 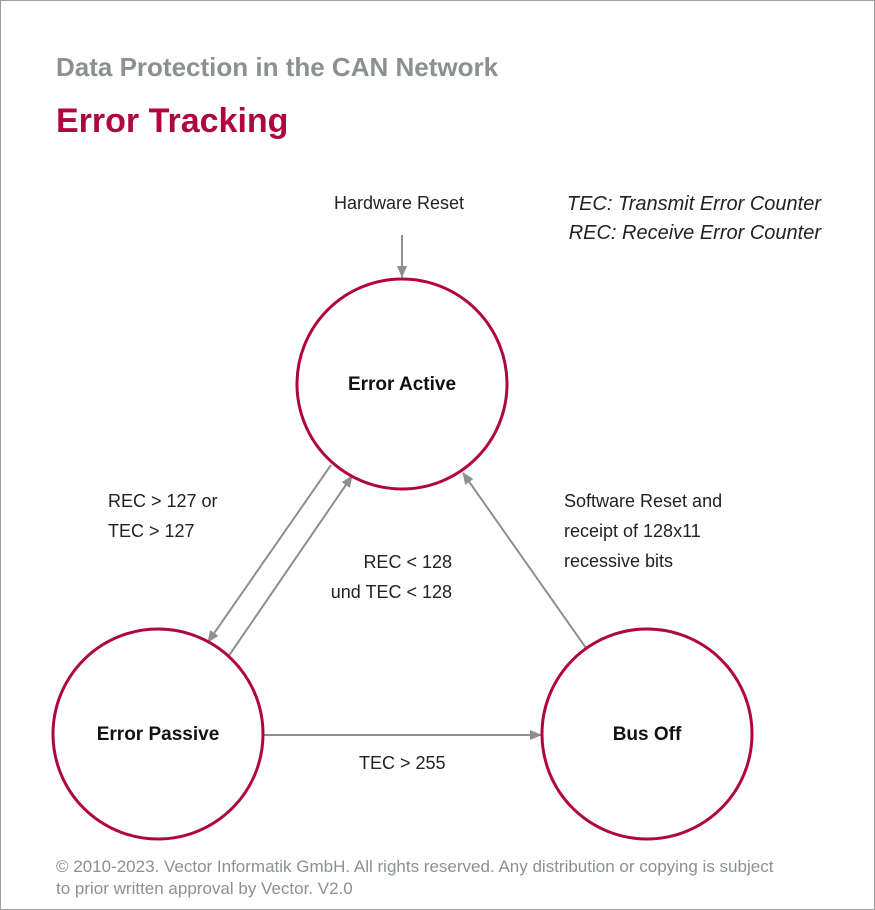 What do you see at coordinates (619, 561) in the screenshot?
I see `label-software-reset-line3: recessive bits` at bounding box center [619, 561].